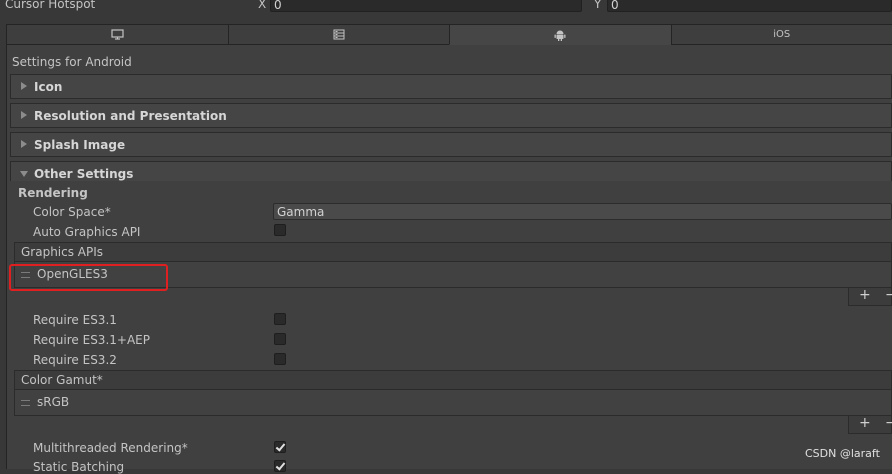 The width and height of the screenshot is (892, 474). Describe the element at coordinates (86, 232) in the screenshot. I see `auto-graphics-api-label: Auto Graphics API` at that location.